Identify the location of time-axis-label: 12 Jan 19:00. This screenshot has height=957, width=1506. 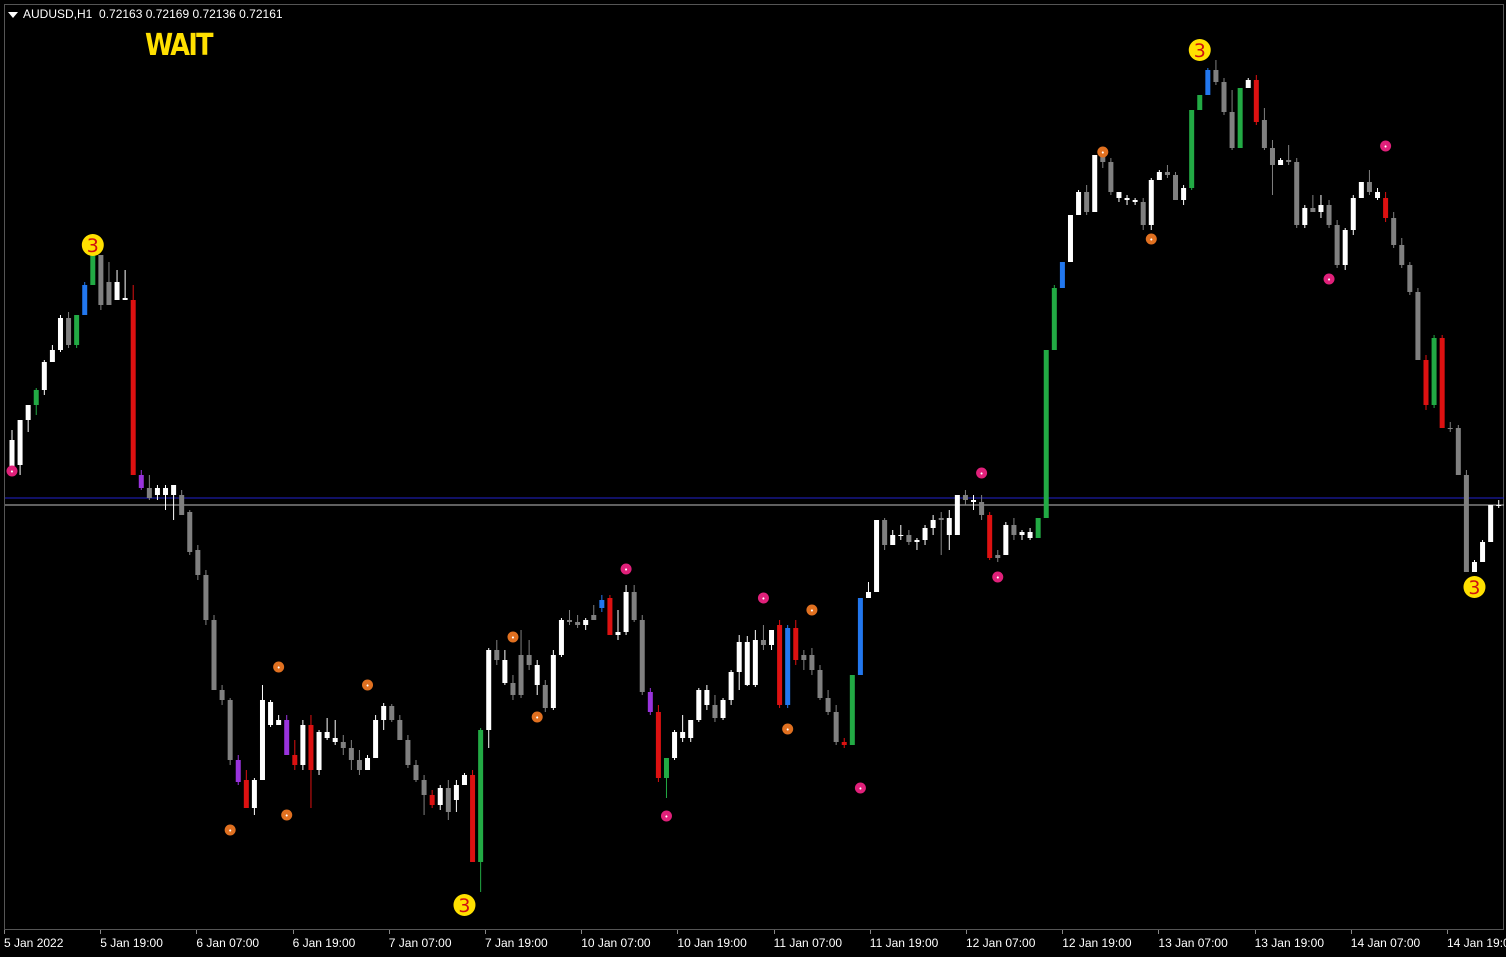
(1097, 943).